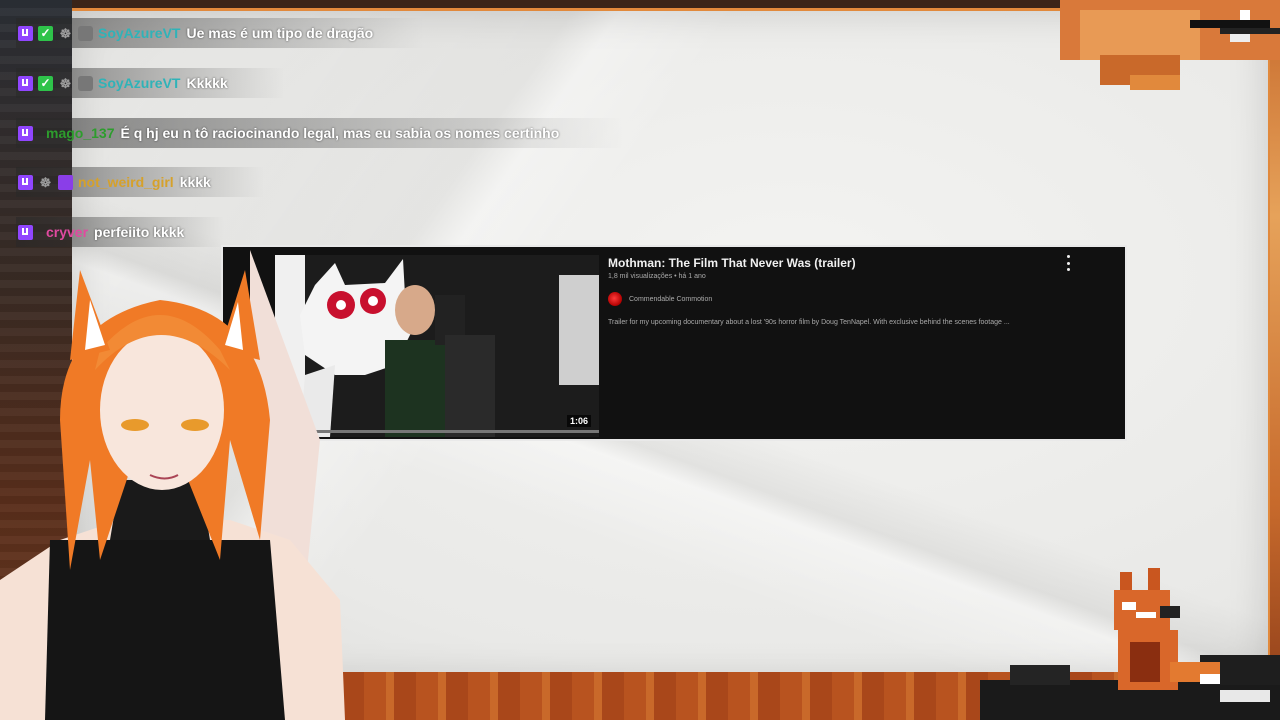 The width and height of the screenshot is (1280, 720). I want to click on chat-message: ☸ not_weird_girl kkkk, so click(140, 182).